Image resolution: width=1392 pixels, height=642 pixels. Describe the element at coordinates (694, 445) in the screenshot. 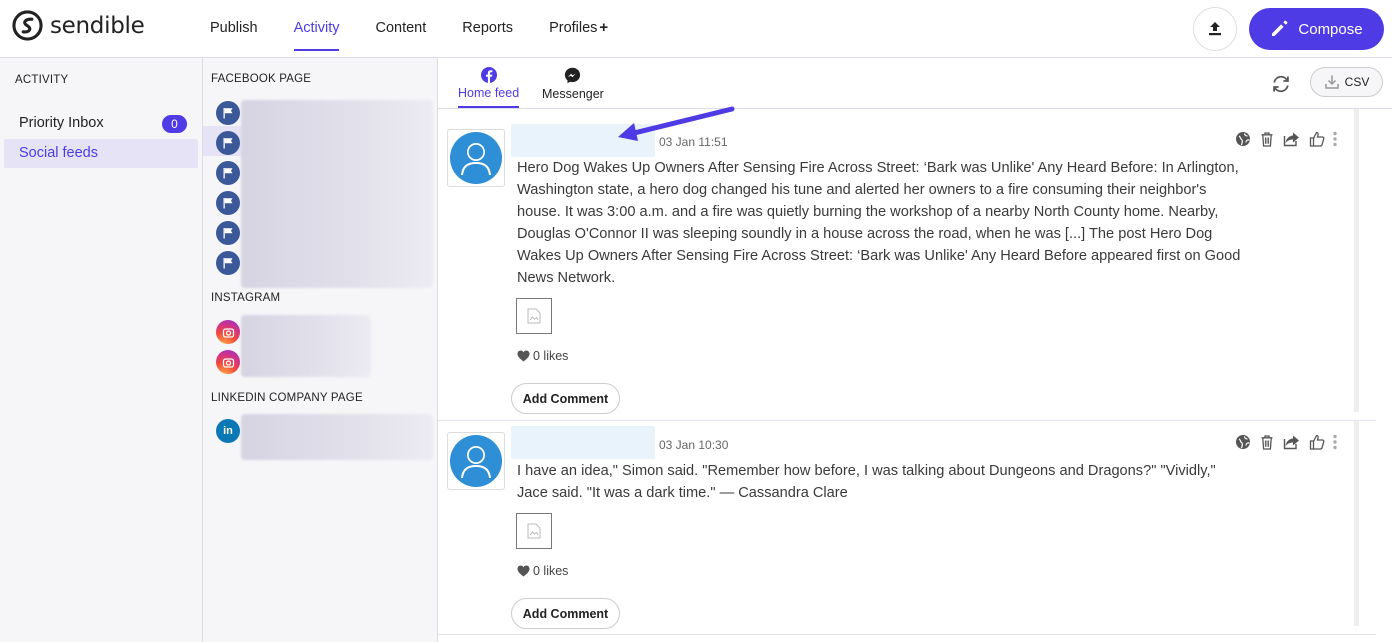

I see `post-timestamp: 03 Jan 10:30` at that location.